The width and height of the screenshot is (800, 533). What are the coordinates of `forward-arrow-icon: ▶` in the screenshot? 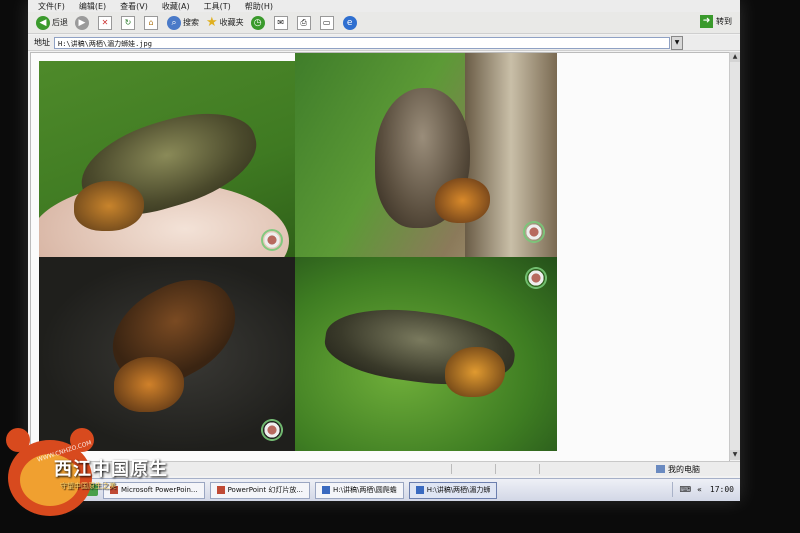 It's located at (82, 22).